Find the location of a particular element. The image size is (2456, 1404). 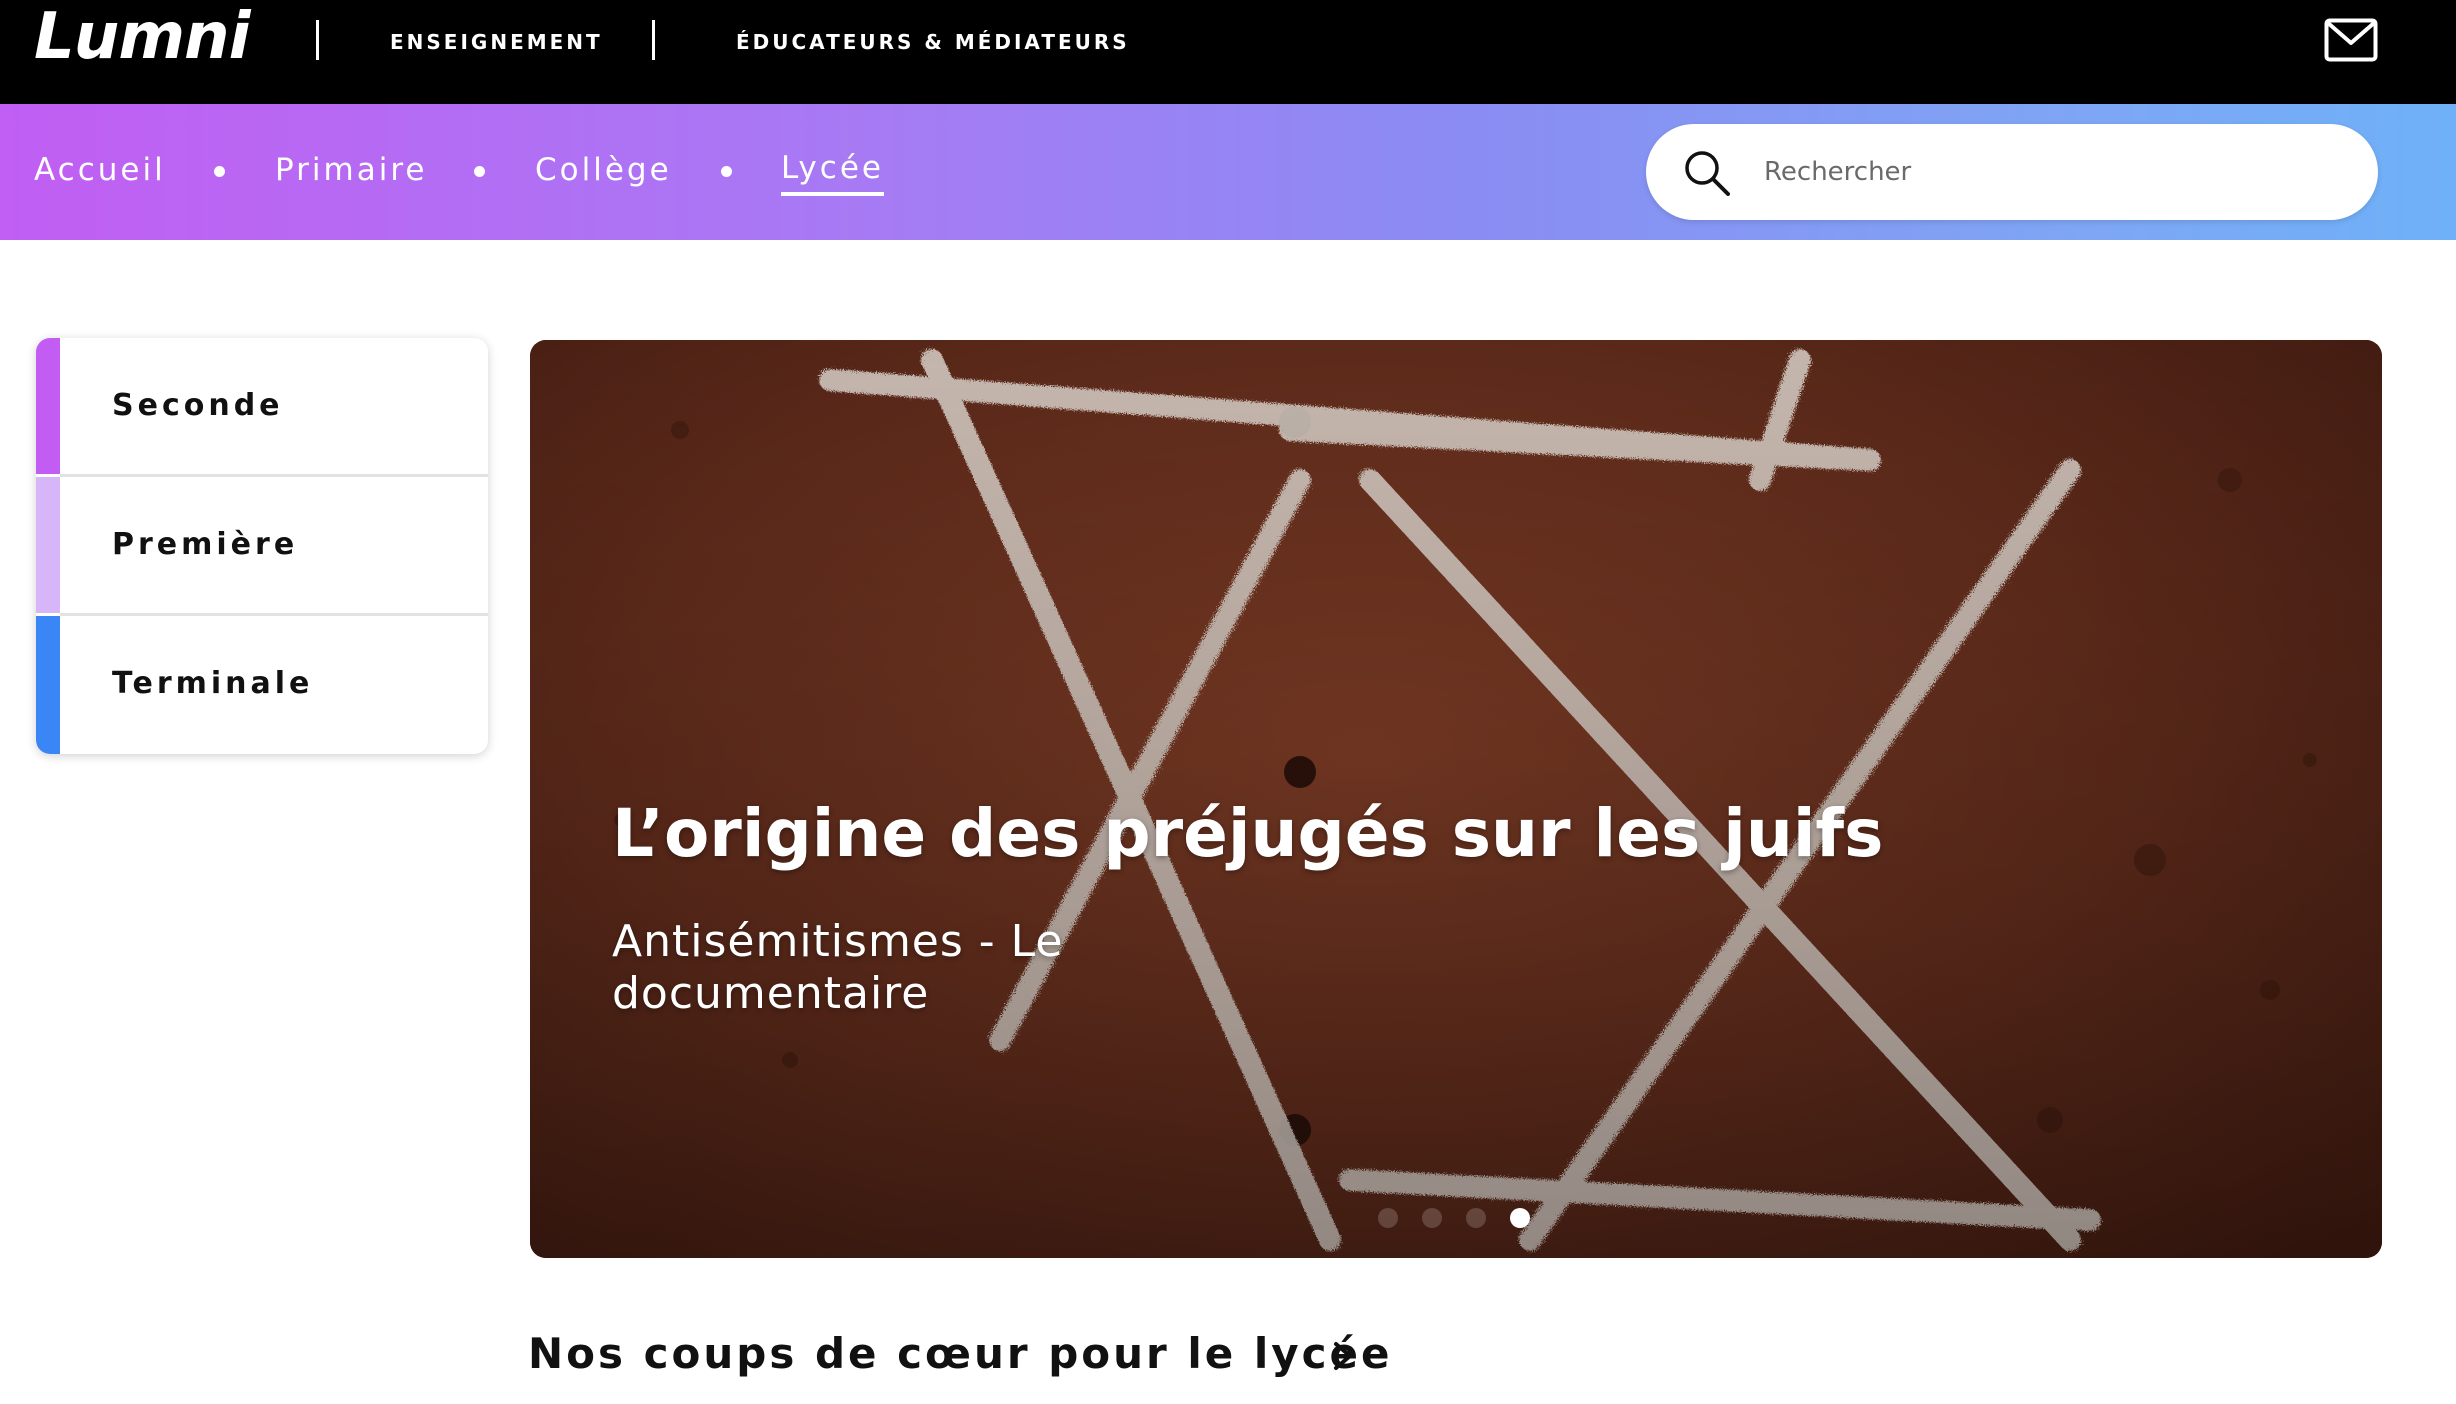

search-input is located at coordinates (2054, 172).